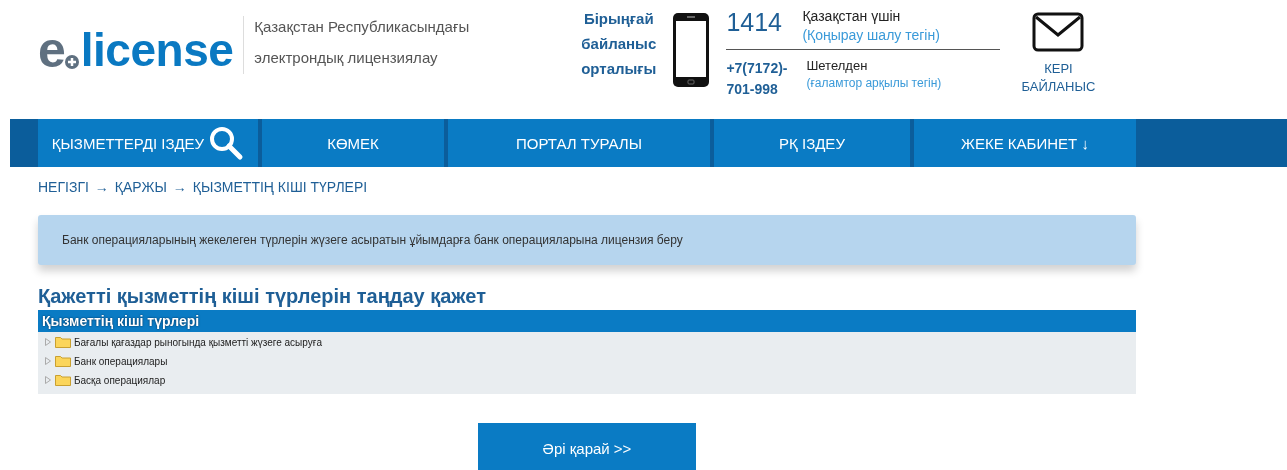 This screenshot has height=470, width=1287. What do you see at coordinates (755, 23) in the screenshot?
I see `phone-number: 1414` at bounding box center [755, 23].